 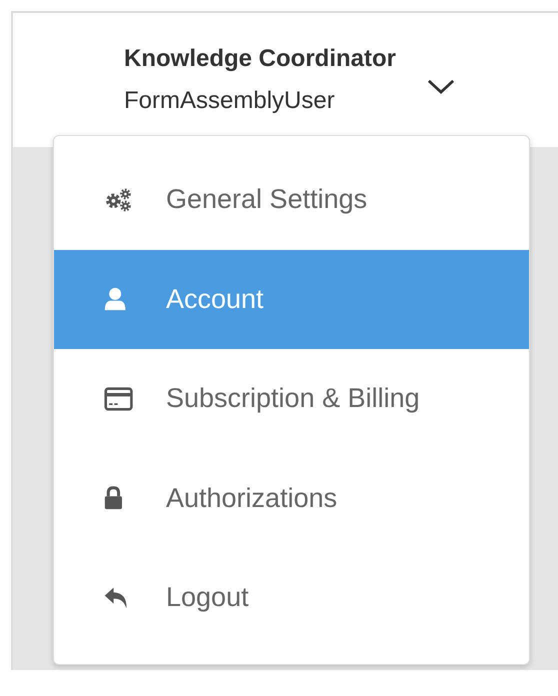 I want to click on chevron-down-icon, so click(x=441, y=86).